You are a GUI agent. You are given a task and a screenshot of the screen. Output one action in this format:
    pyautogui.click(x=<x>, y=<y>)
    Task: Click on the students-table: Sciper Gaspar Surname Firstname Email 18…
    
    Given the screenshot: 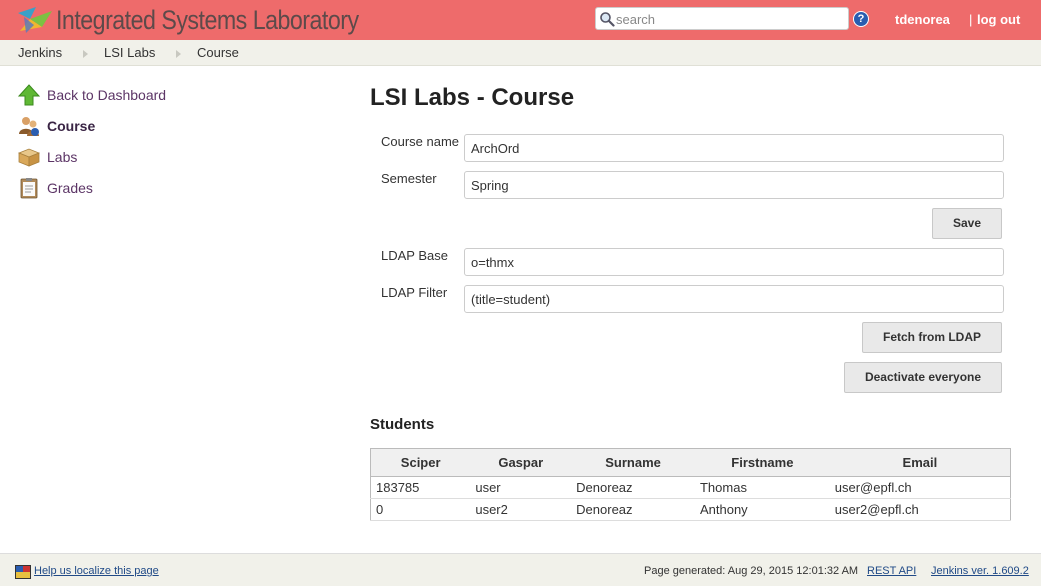 What is the action you would take?
    pyautogui.click(x=690, y=484)
    